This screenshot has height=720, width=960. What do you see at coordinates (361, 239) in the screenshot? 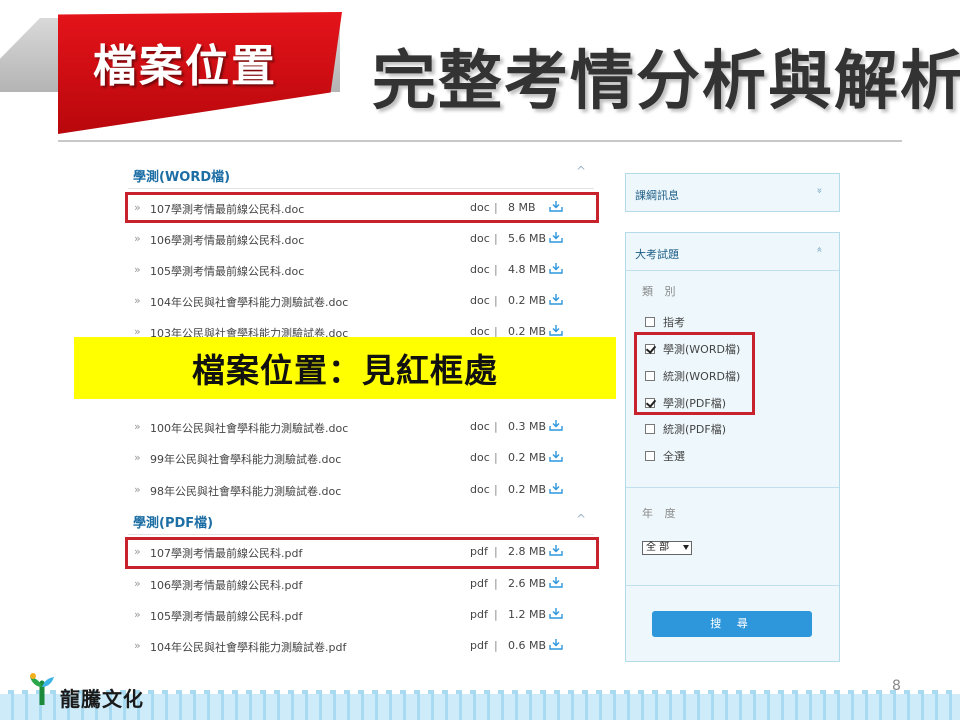
I see `file-row: » 106學測考情最前線公民科.doc doc | 5.6 MB` at bounding box center [361, 239].